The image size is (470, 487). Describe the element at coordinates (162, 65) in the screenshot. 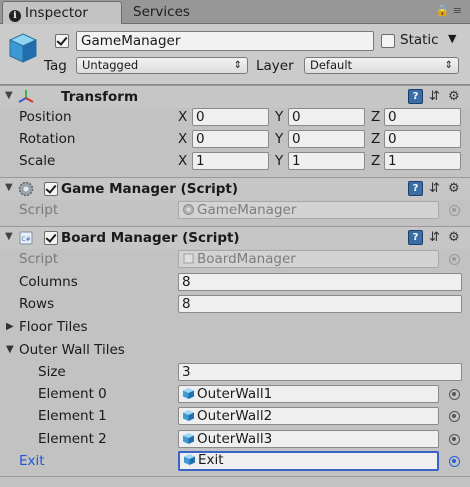

I see `tag-dropdown: Untagged ⇕` at that location.